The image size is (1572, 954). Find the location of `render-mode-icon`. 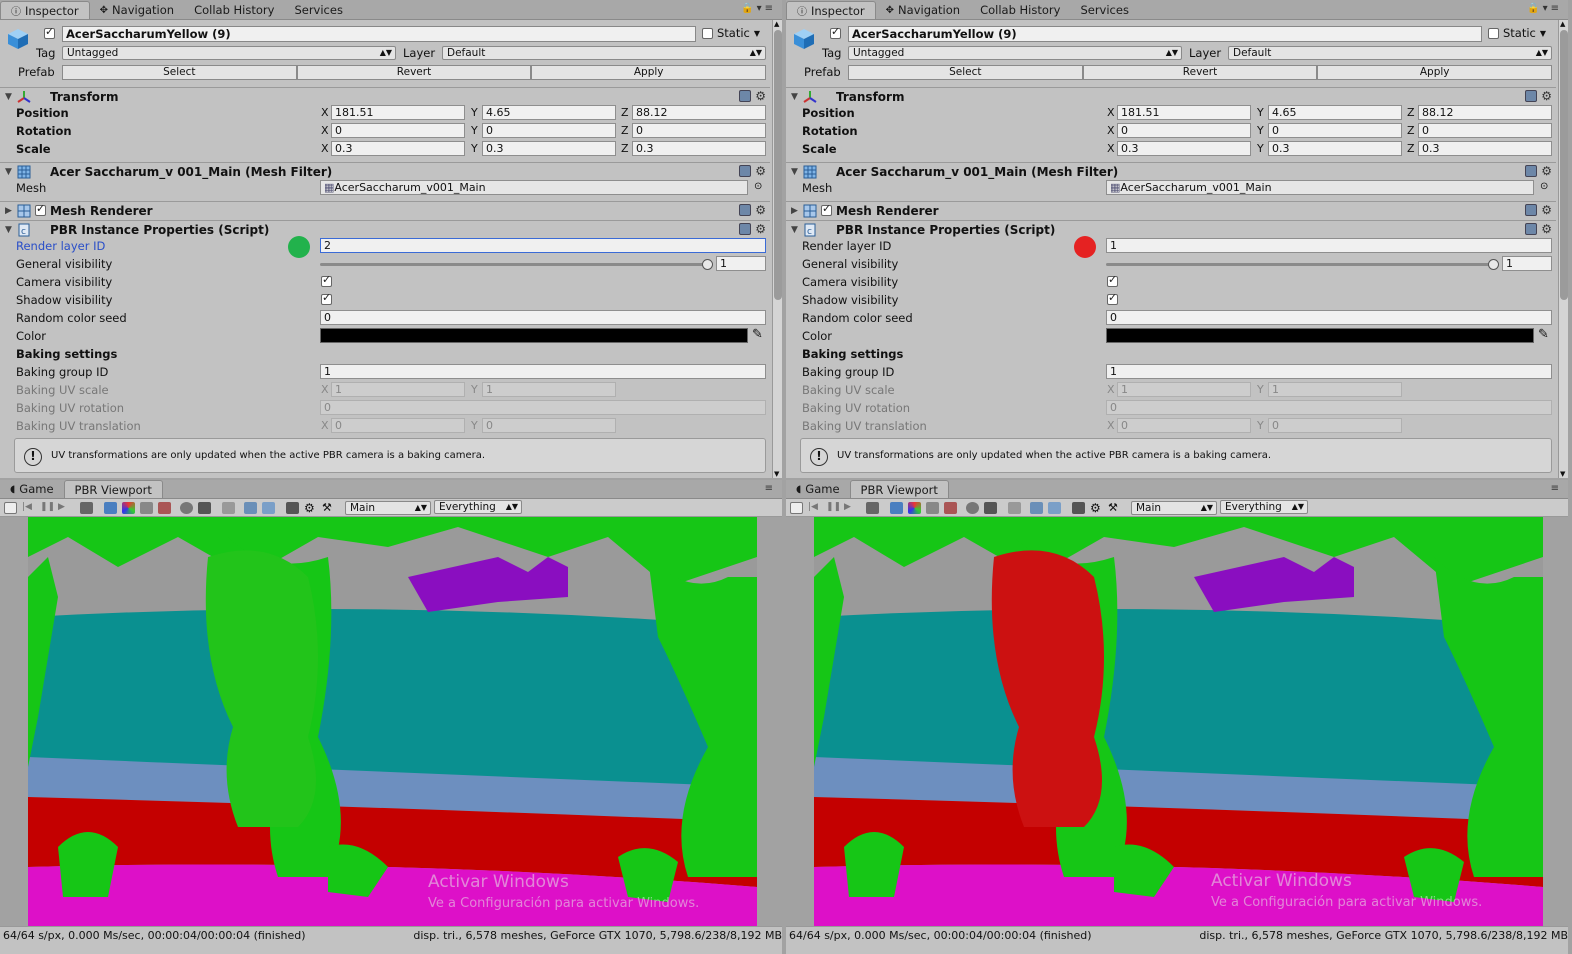

render-mode-icon is located at coordinates (110, 508).